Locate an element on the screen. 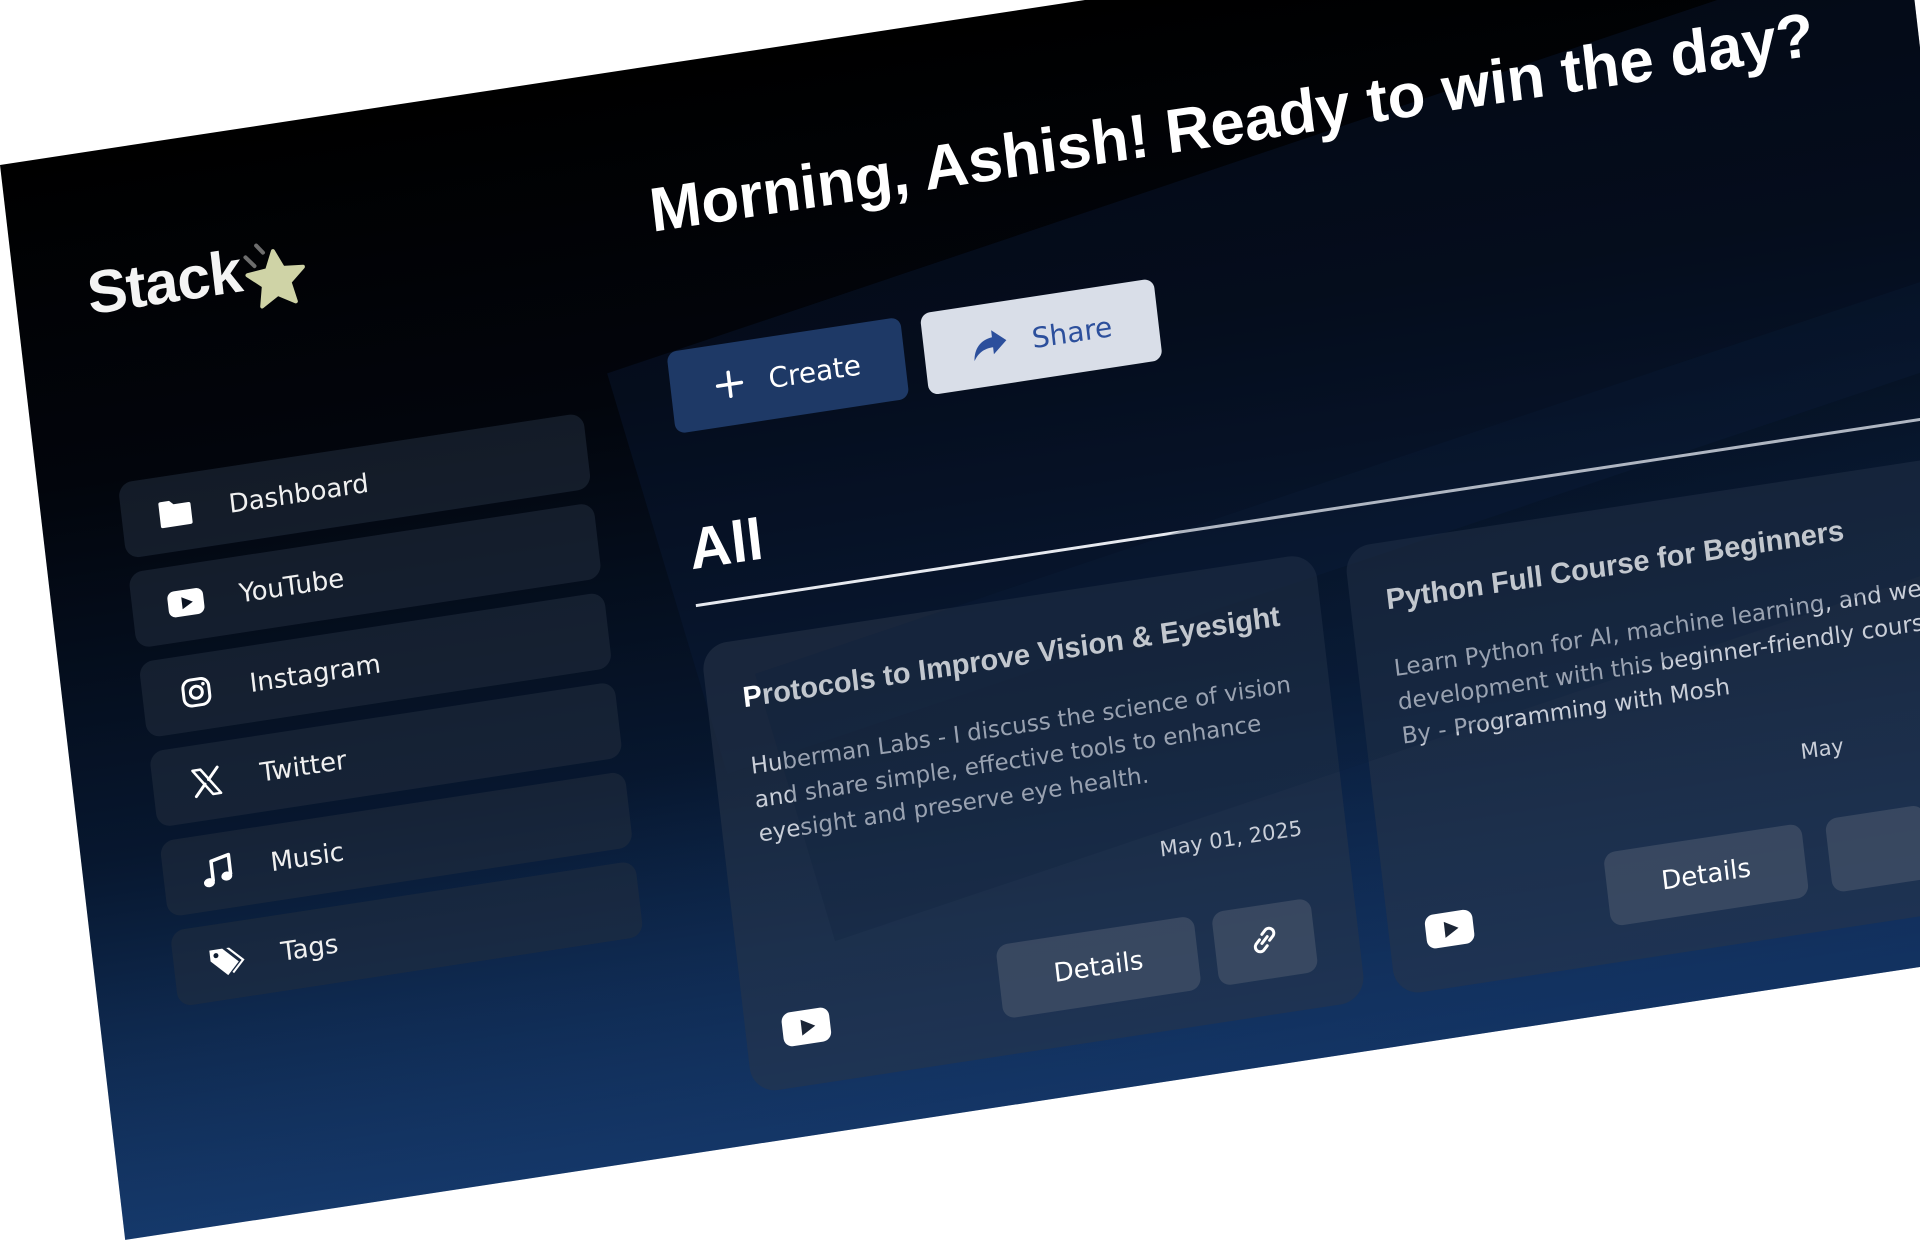 The width and height of the screenshot is (1920, 1240). sidebar-item-label: Instagram is located at coordinates (315, 674).